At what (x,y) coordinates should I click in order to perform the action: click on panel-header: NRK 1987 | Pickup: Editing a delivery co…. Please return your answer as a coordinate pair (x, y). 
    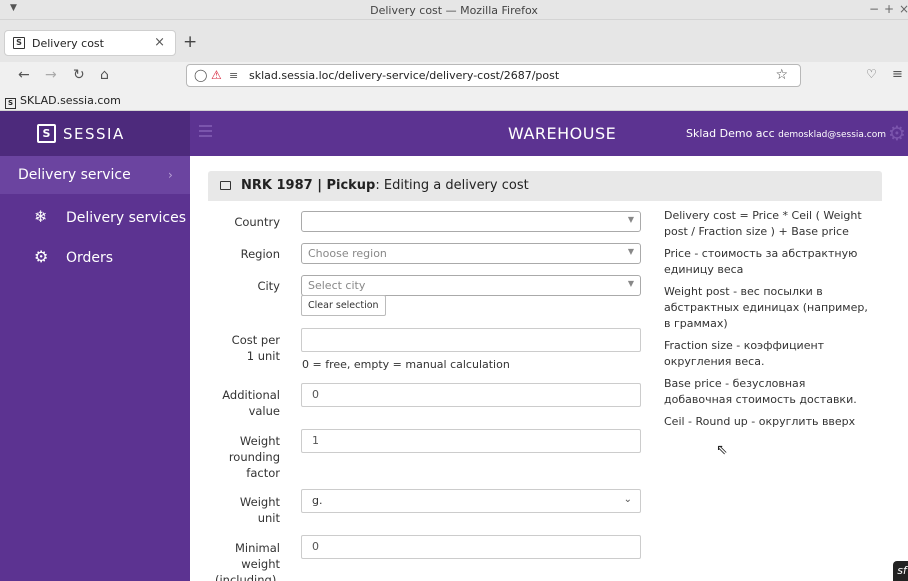
    Looking at the image, I should click on (545, 186).